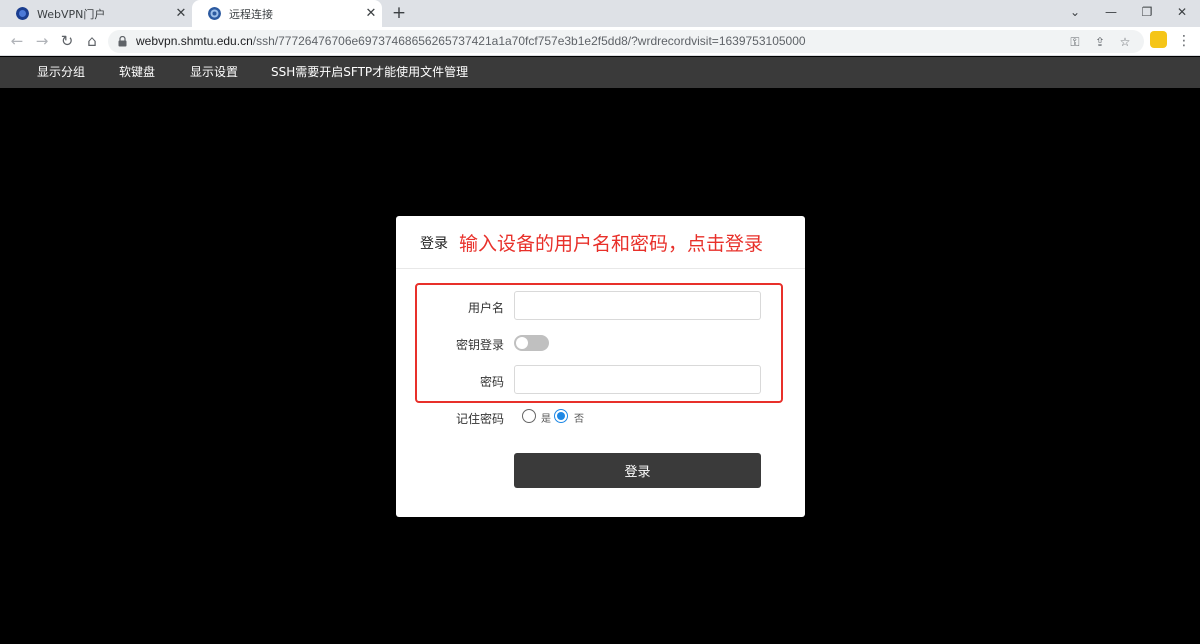  What do you see at coordinates (1184, 41) in the screenshot?
I see `more-menu-icon: ⋮` at bounding box center [1184, 41].